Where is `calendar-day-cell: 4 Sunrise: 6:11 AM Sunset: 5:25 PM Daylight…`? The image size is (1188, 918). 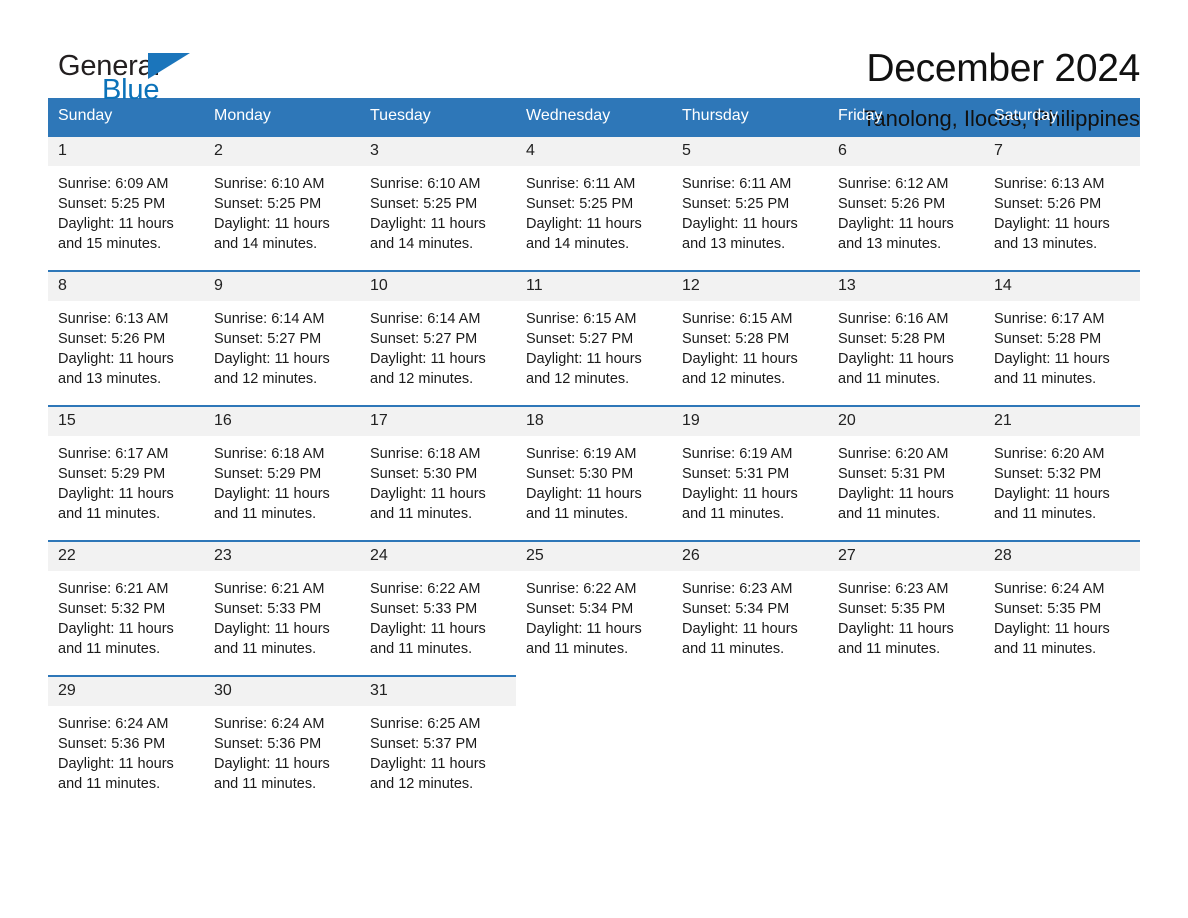 calendar-day-cell: 4 Sunrise: 6:11 AM Sunset: 5:25 PM Daylight… is located at coordinates (594, 203).